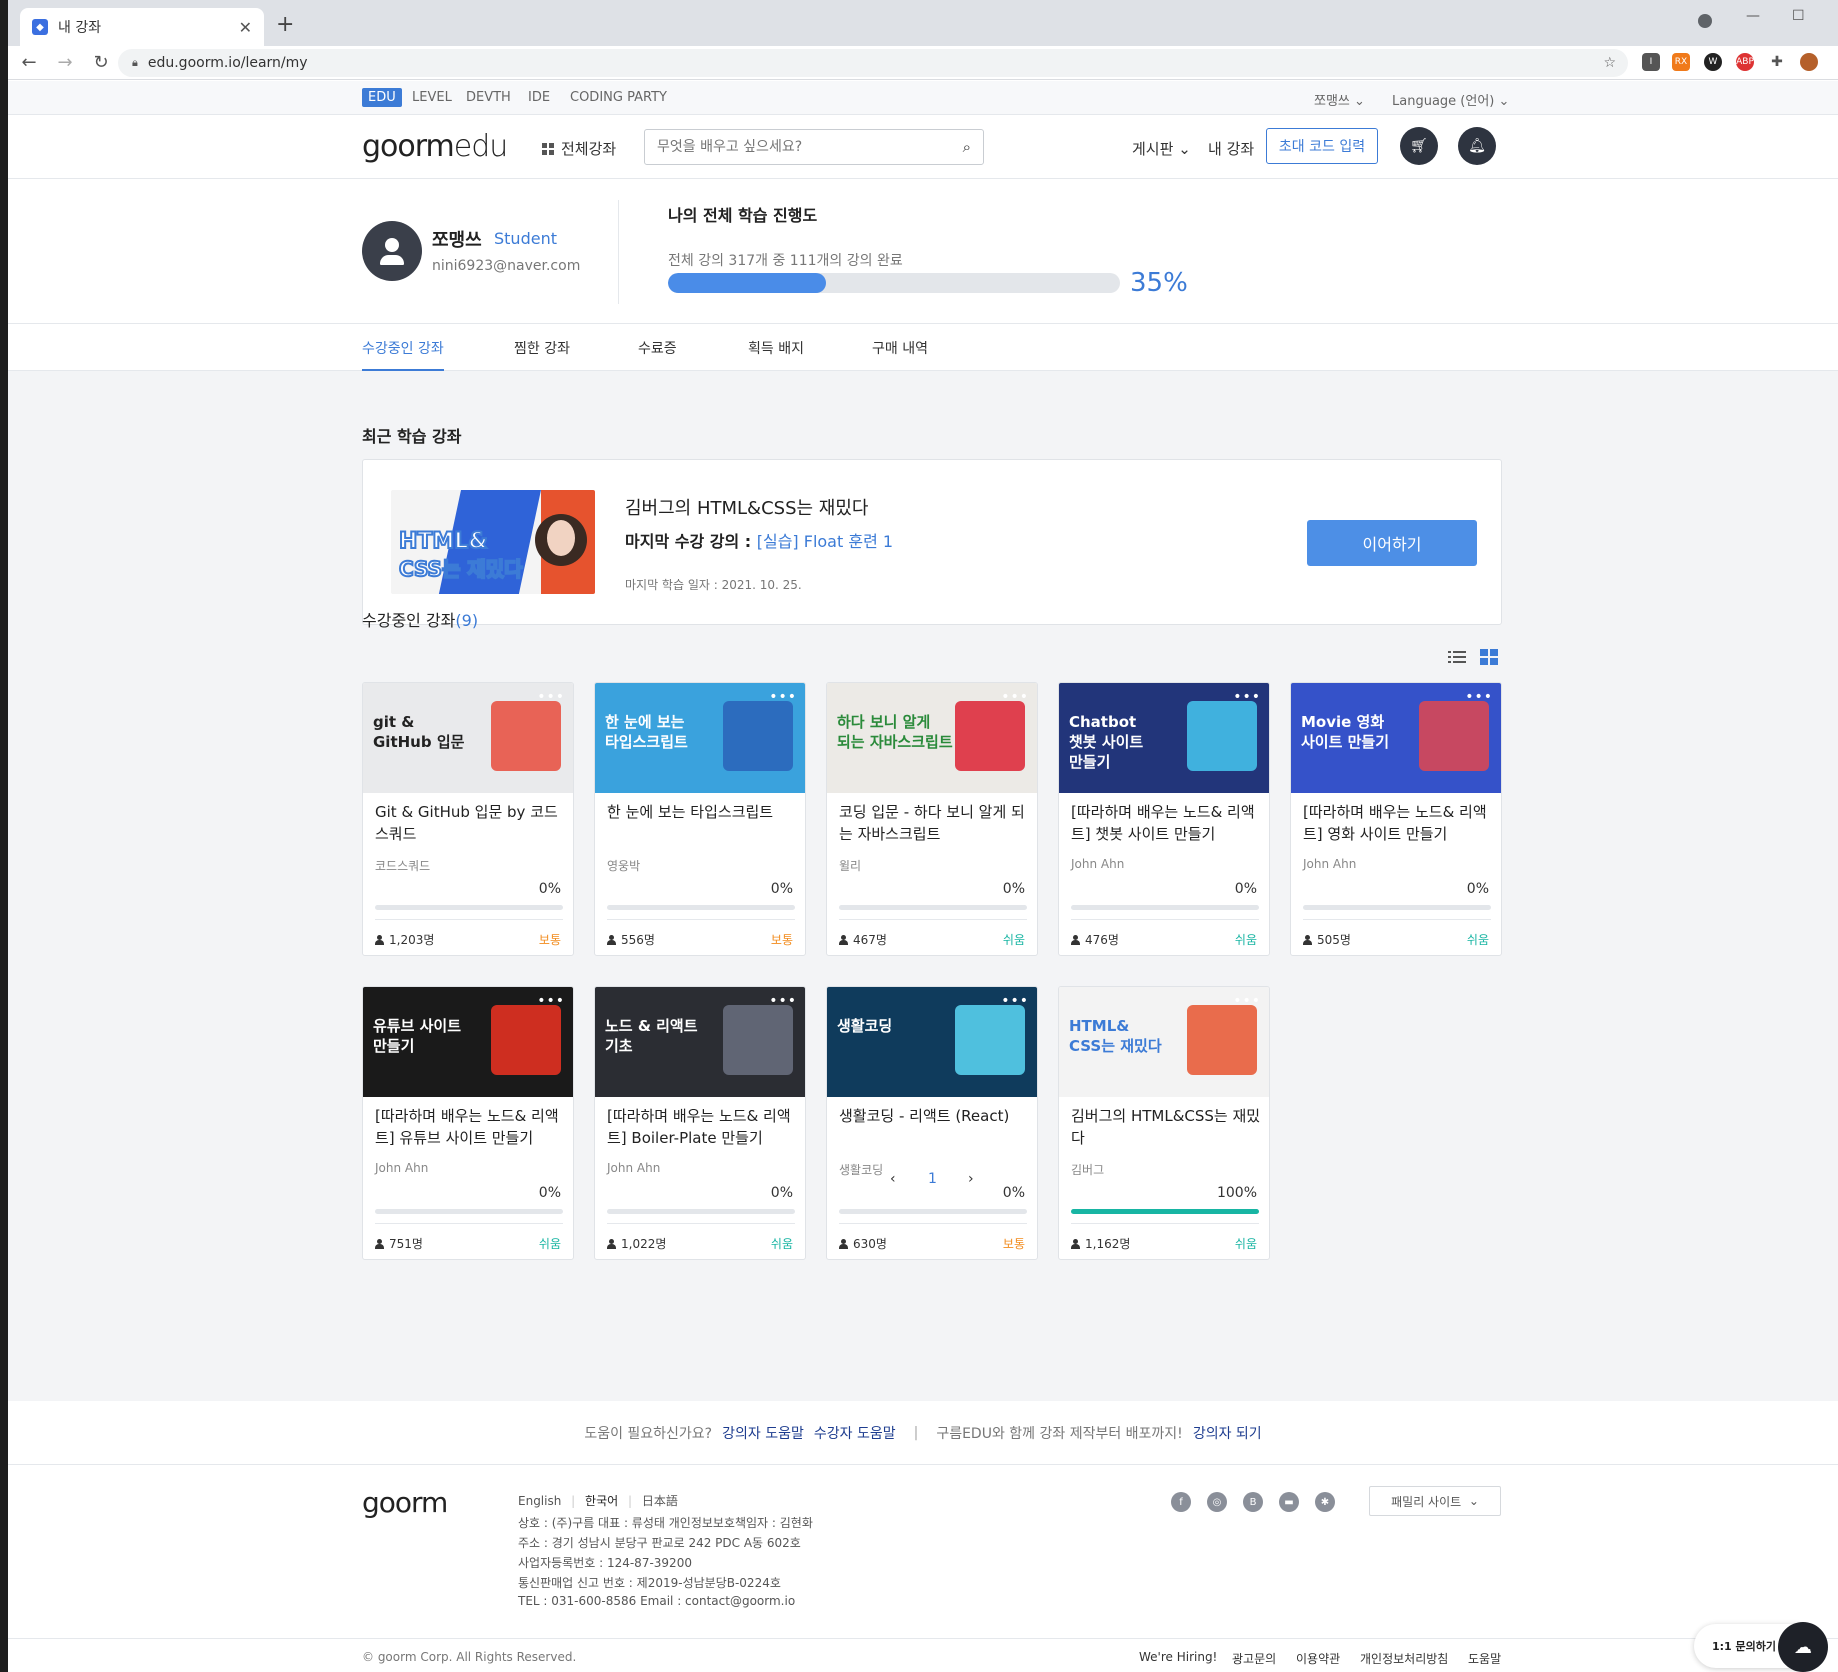  What do you see at coordinates (1457, 657) in the screenshot?
I see `list-view-icon` at bounding box center [1457, 657].